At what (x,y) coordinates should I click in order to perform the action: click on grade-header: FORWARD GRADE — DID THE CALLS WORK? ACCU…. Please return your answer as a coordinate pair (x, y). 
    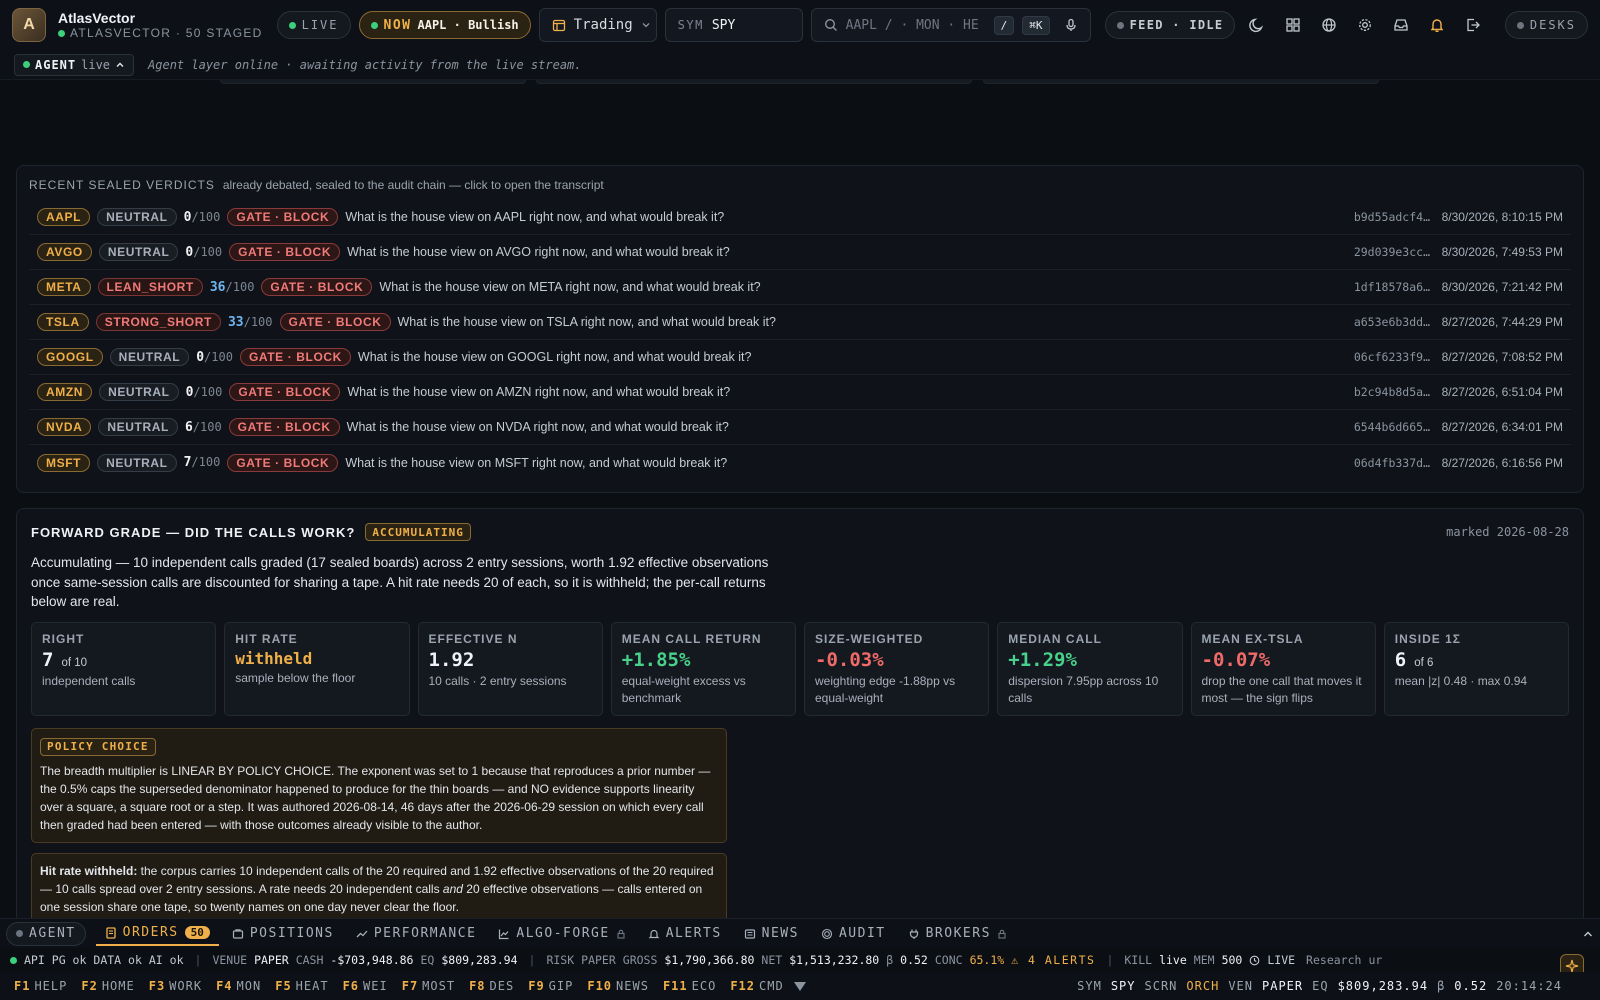
    Looking at the image, I should click on (800, 532).